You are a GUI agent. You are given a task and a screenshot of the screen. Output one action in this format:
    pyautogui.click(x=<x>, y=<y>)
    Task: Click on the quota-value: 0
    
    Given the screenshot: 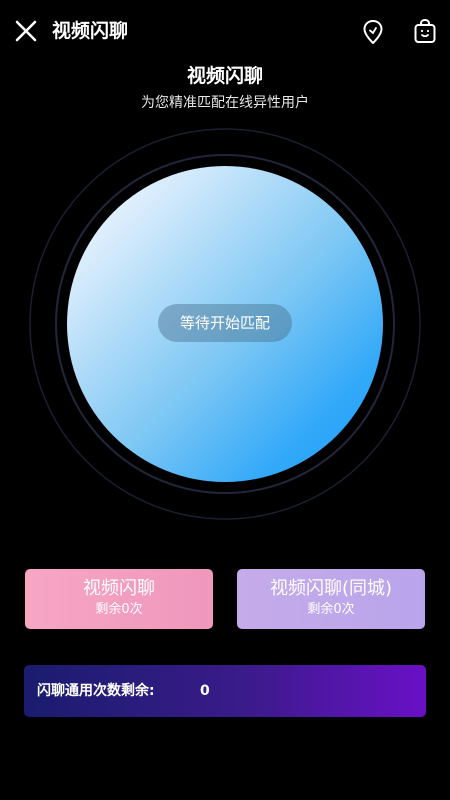 What is the action you would take?
    pyautogui.click(x=205, y=691)
    